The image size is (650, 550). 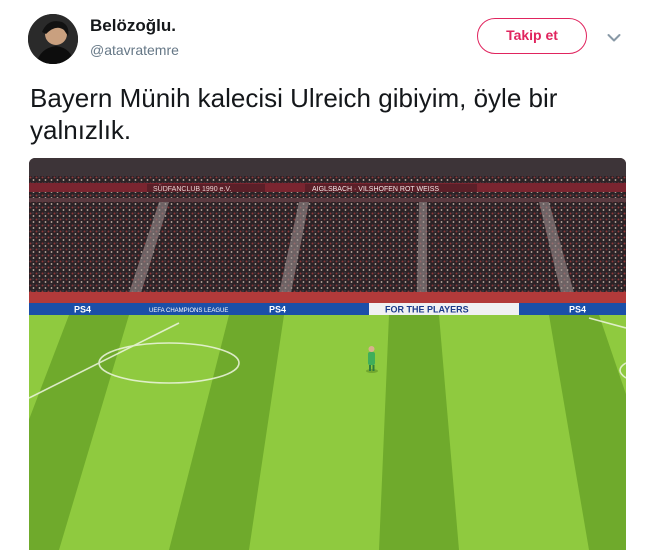 What do you see at coordinates (277, 310) in the screenshot?
I see `board-ps4-middle: PS4` at bounding box center [277, 310].